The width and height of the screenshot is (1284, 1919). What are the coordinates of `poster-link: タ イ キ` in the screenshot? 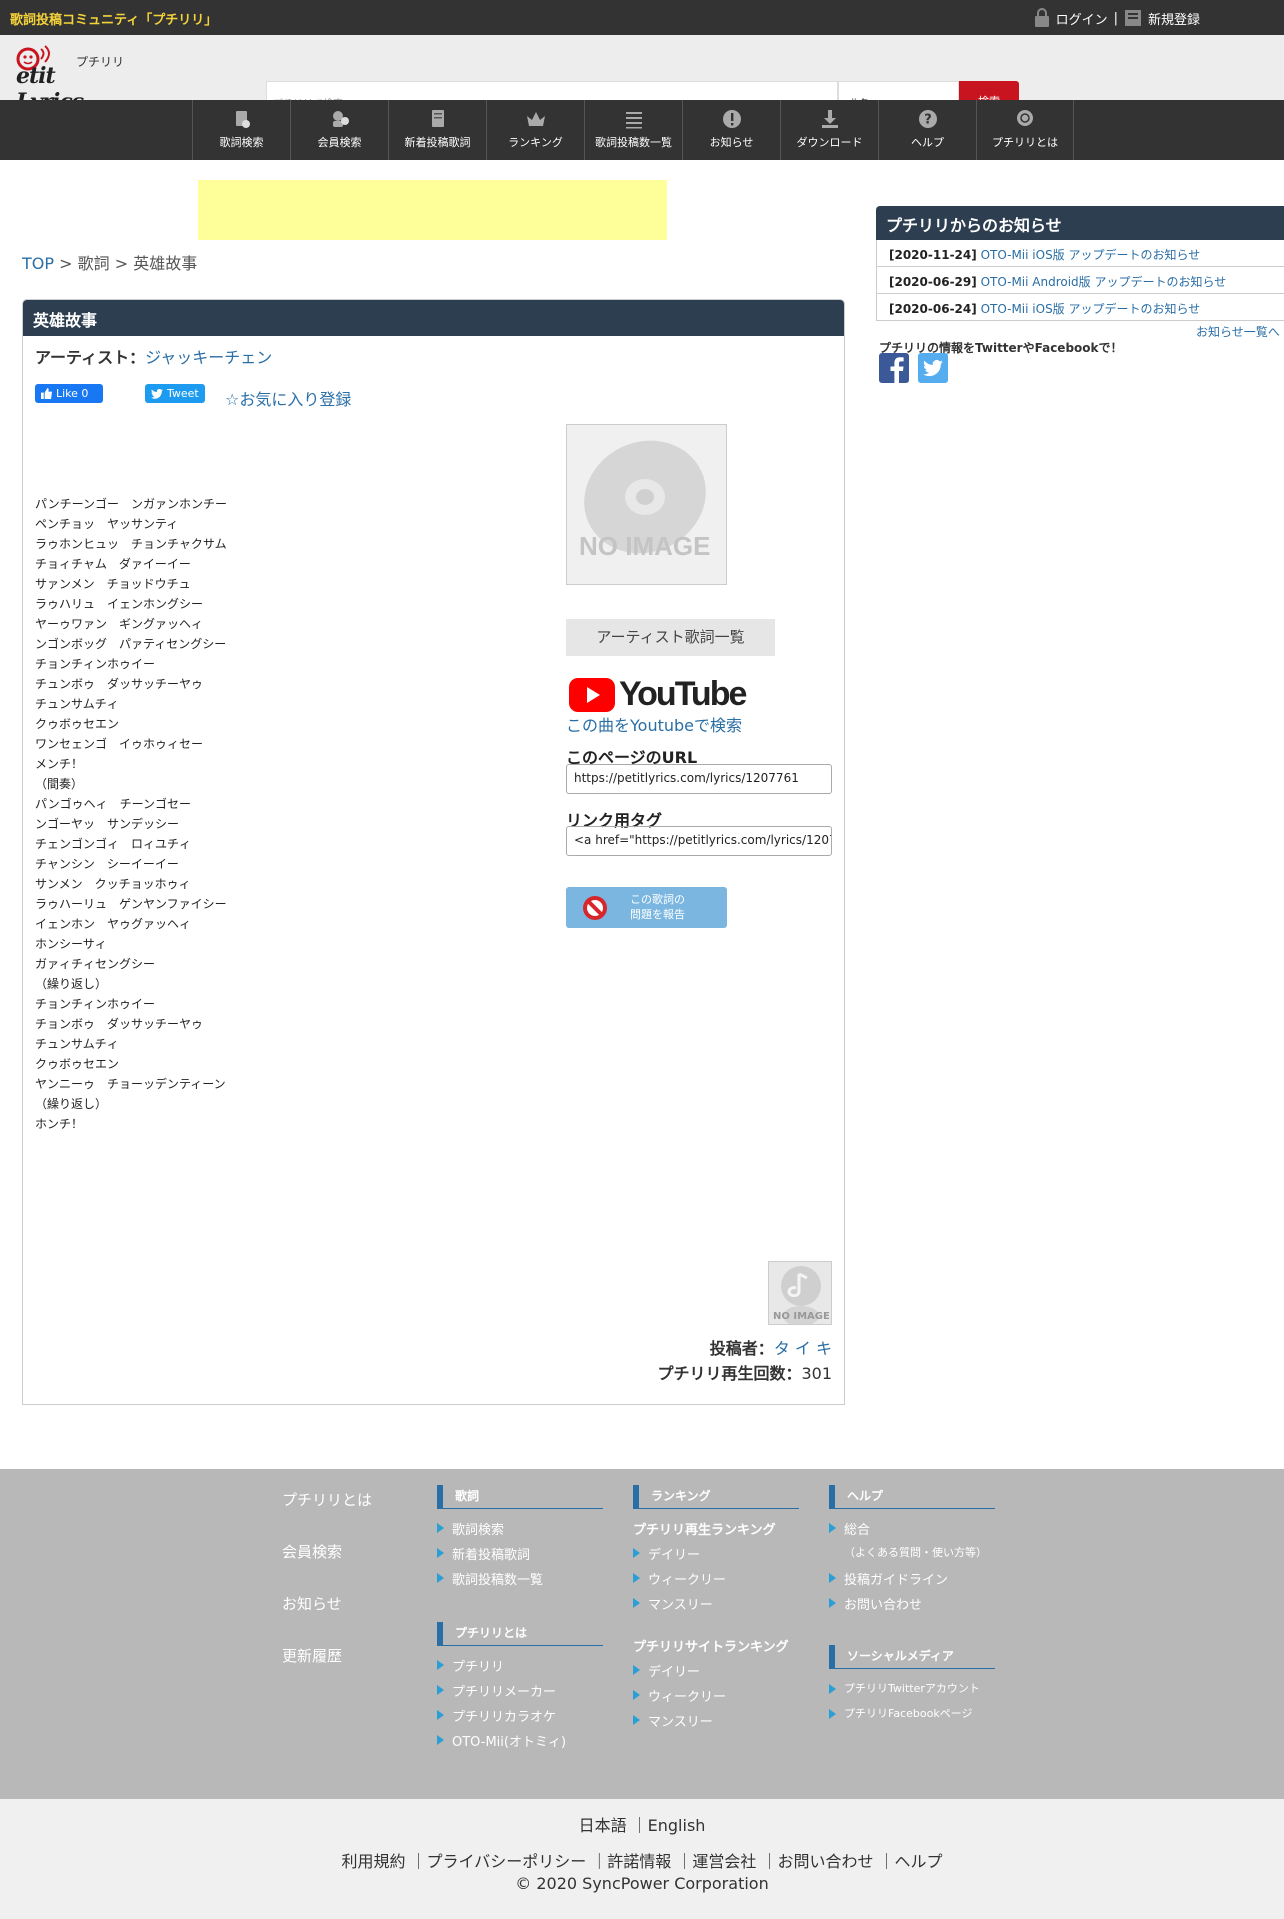 It's located at (803, 1348).